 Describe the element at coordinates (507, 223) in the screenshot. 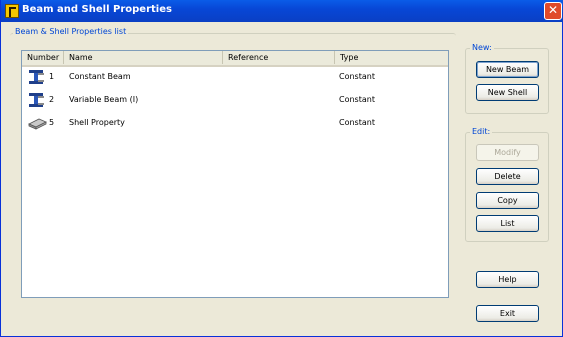

I see `list-button: List` at that location.